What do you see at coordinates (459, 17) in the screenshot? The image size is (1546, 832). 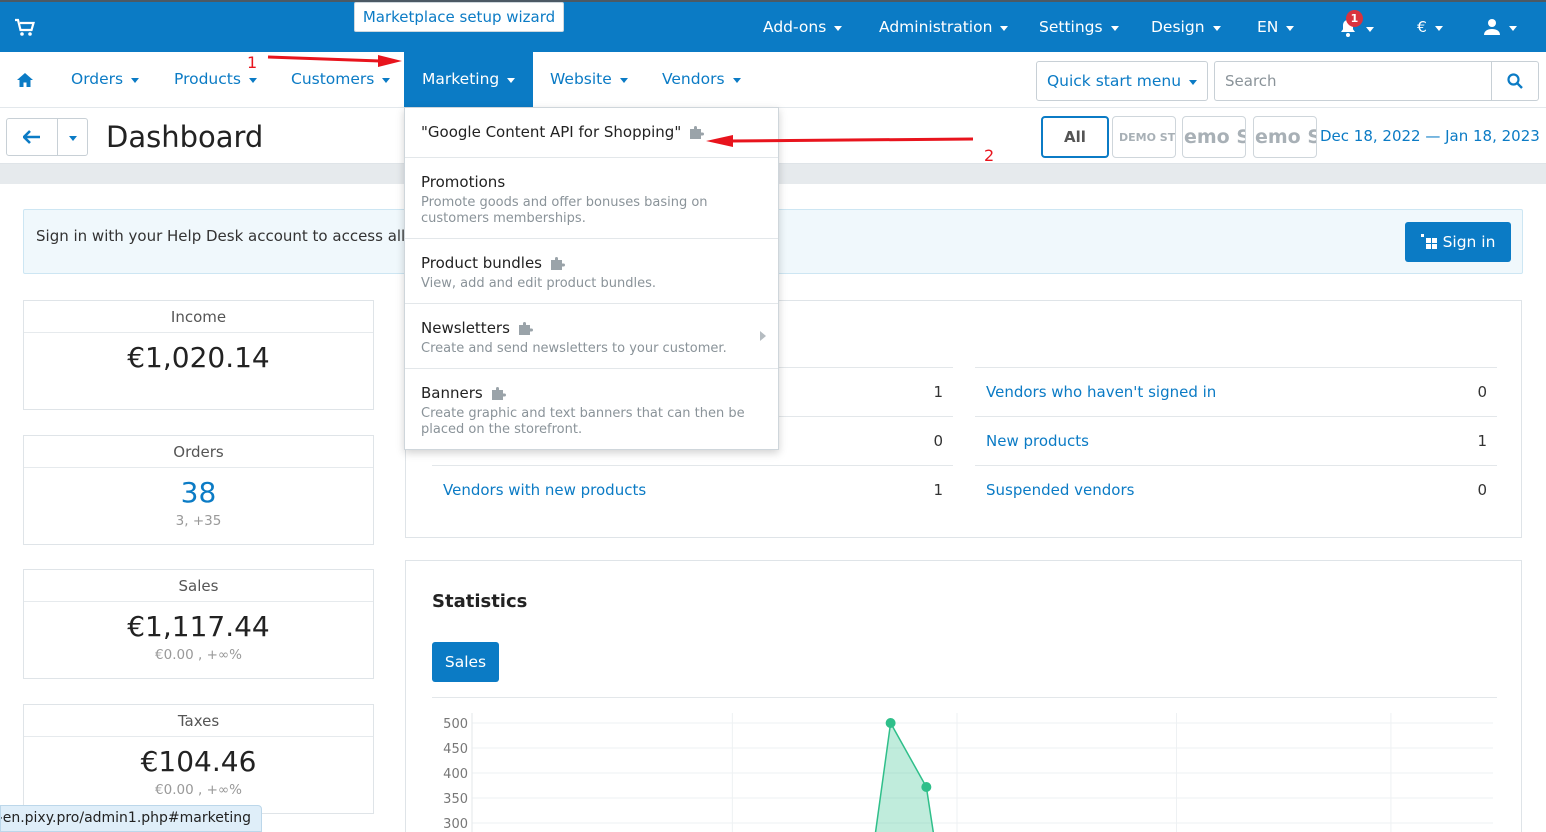 I see `marketplace-setup-wizard-button: Marketplace setup wizard` at bounding box center [459, 17].